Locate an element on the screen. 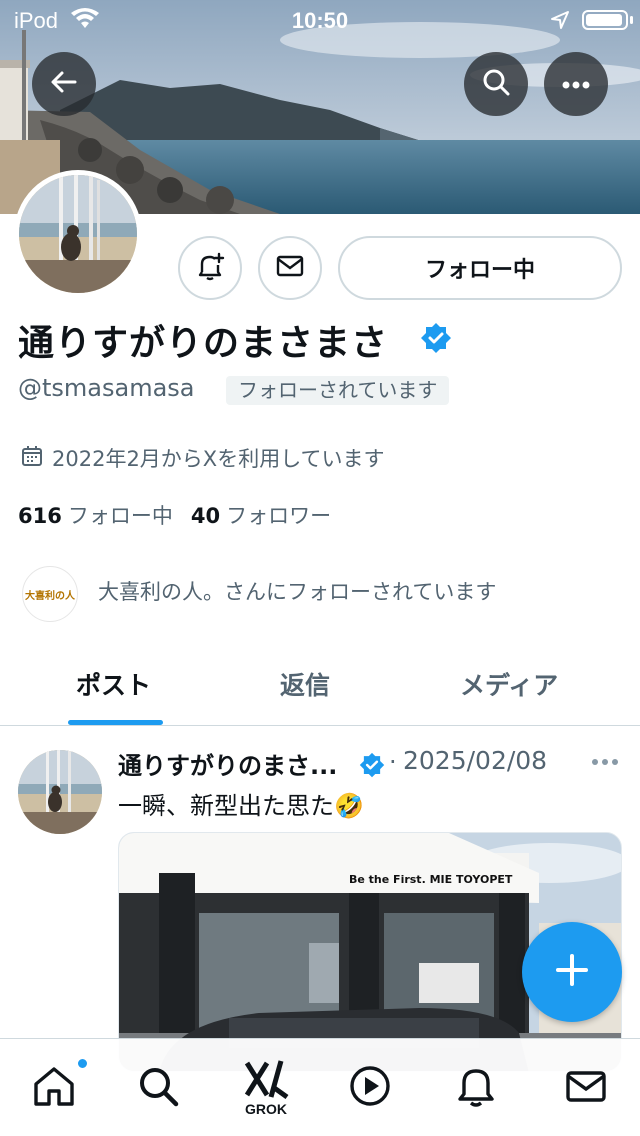 The width and height of the screenshot is (640, 1136). post-avatar-image is located at coordinates (60, 792).